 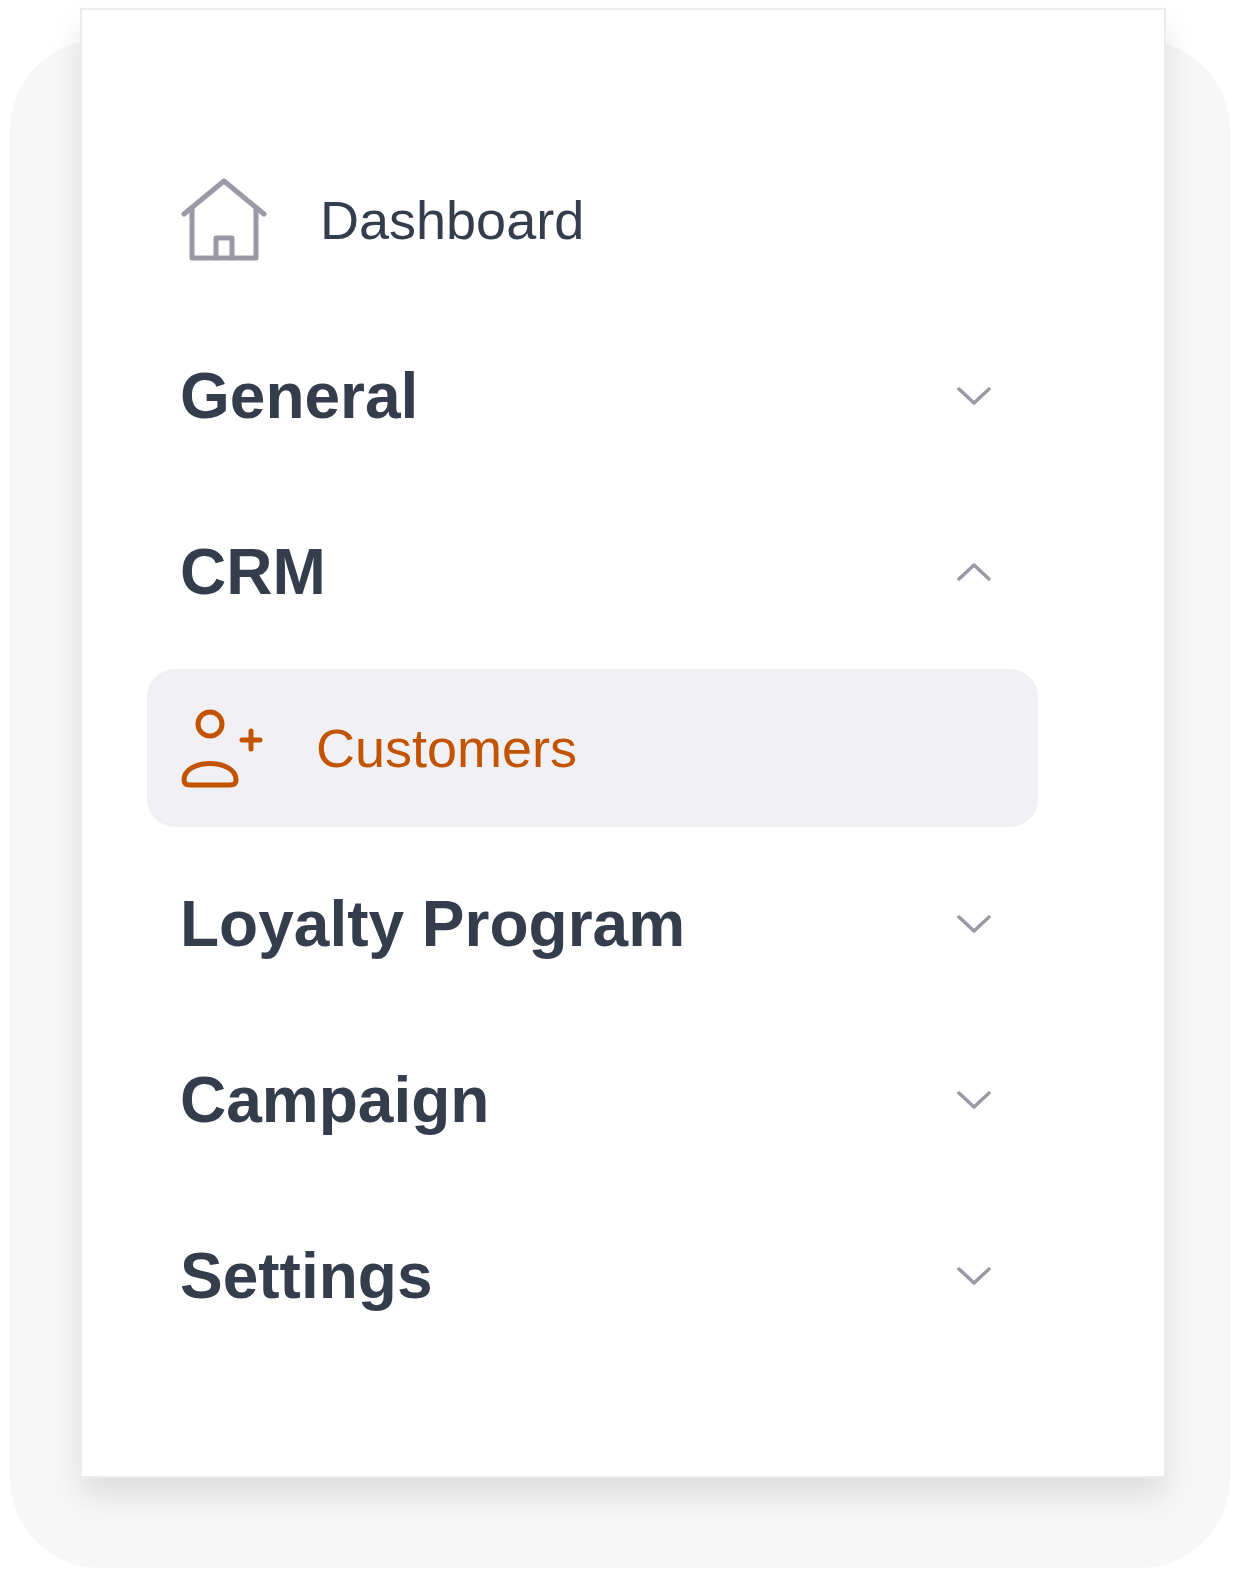 What do you see at coordinates (592, 924) in the screenshot?
I see `nav-section-header: Loyalty Program` at bounding box center [592, 924].